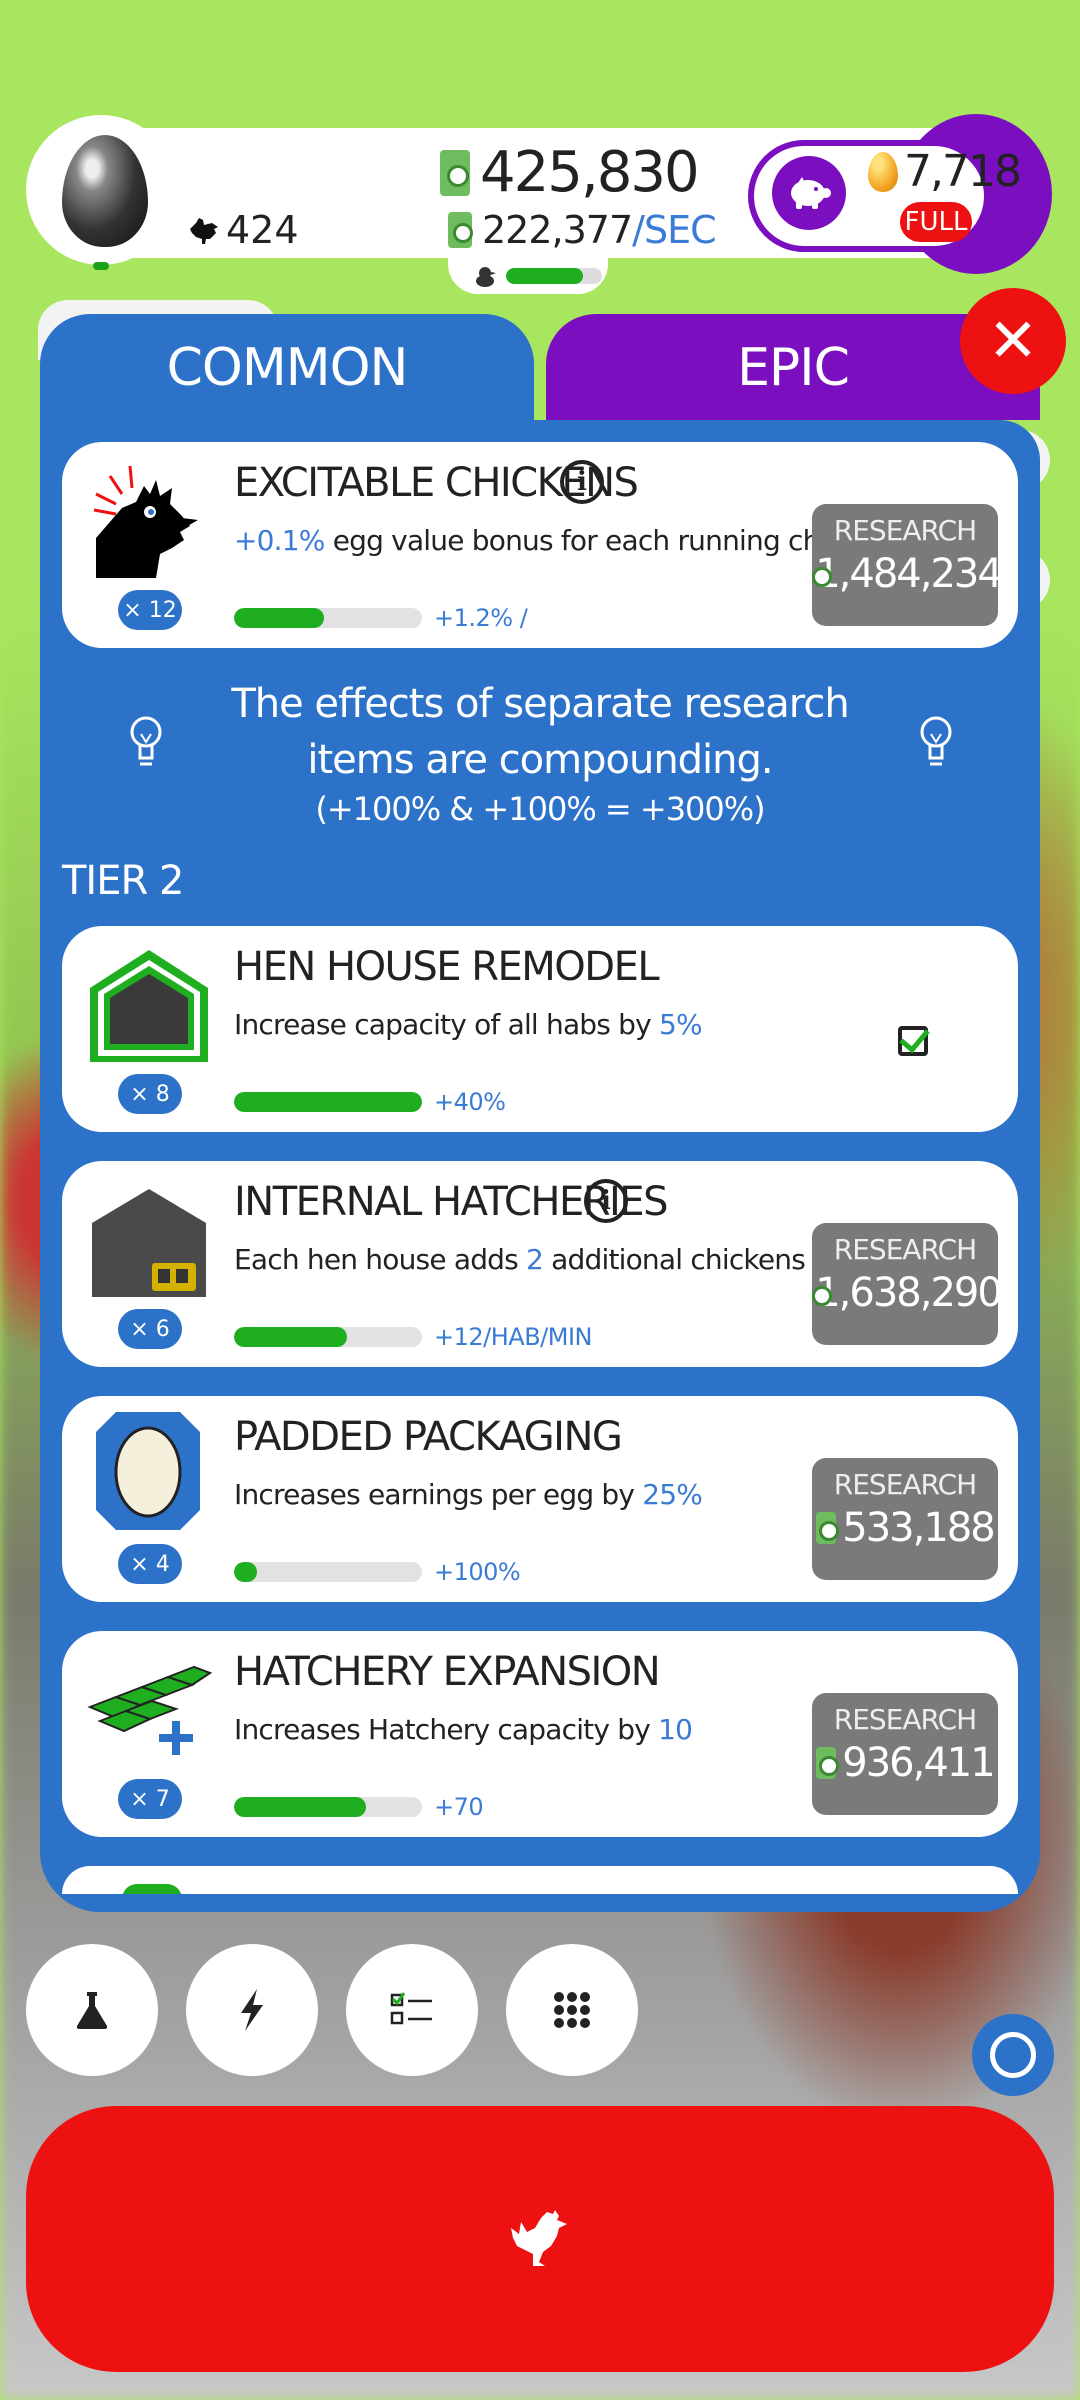 The width and height of the screenshot is (1080, 2400). Describe the element at coordinates (279, 540) in the screenshot. I see `research-desc-highlight: +0.1%` at that location.